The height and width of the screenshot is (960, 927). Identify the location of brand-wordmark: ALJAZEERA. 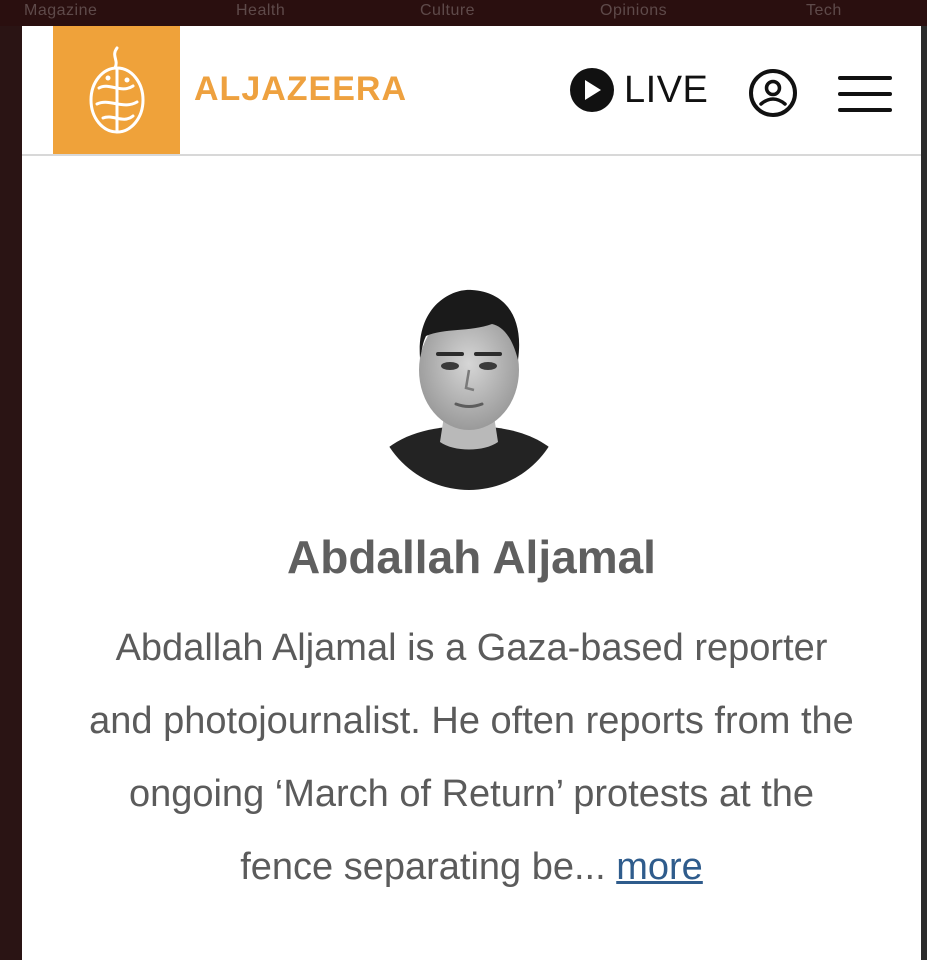
(300, 89).